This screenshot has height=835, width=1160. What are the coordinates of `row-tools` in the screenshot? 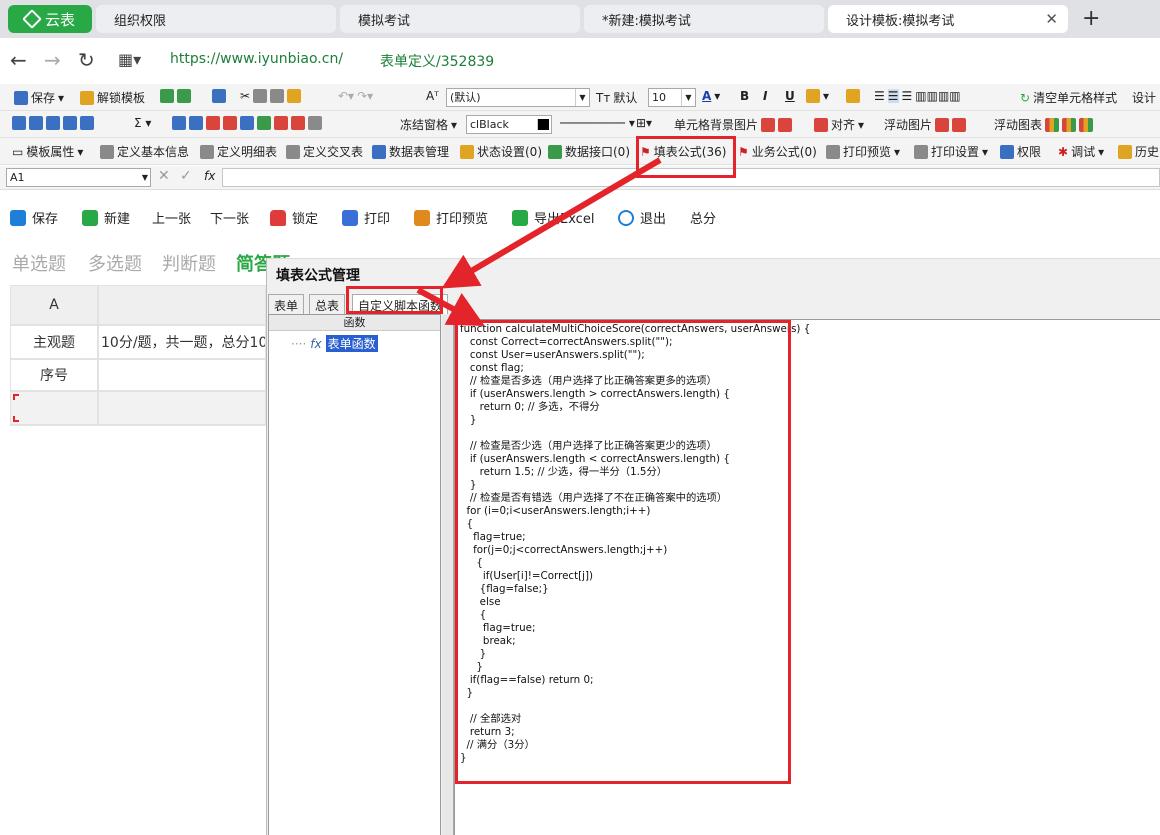 It's located at (247, 123).